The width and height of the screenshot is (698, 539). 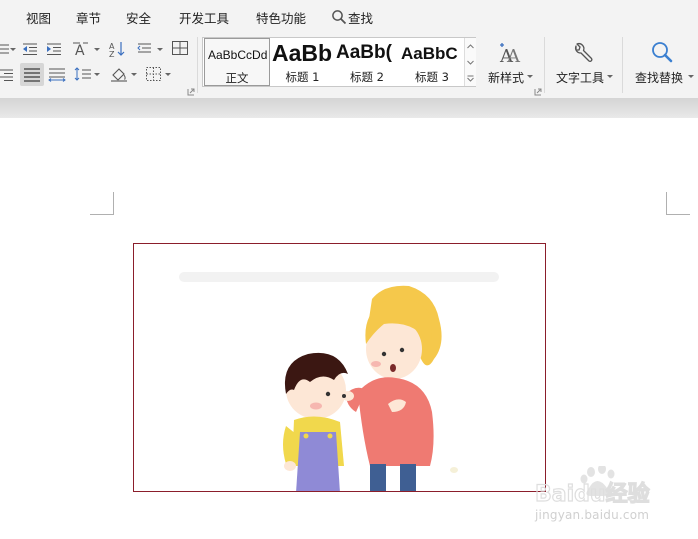 I want to click on wrench-icon, so click(x=582, y=54).